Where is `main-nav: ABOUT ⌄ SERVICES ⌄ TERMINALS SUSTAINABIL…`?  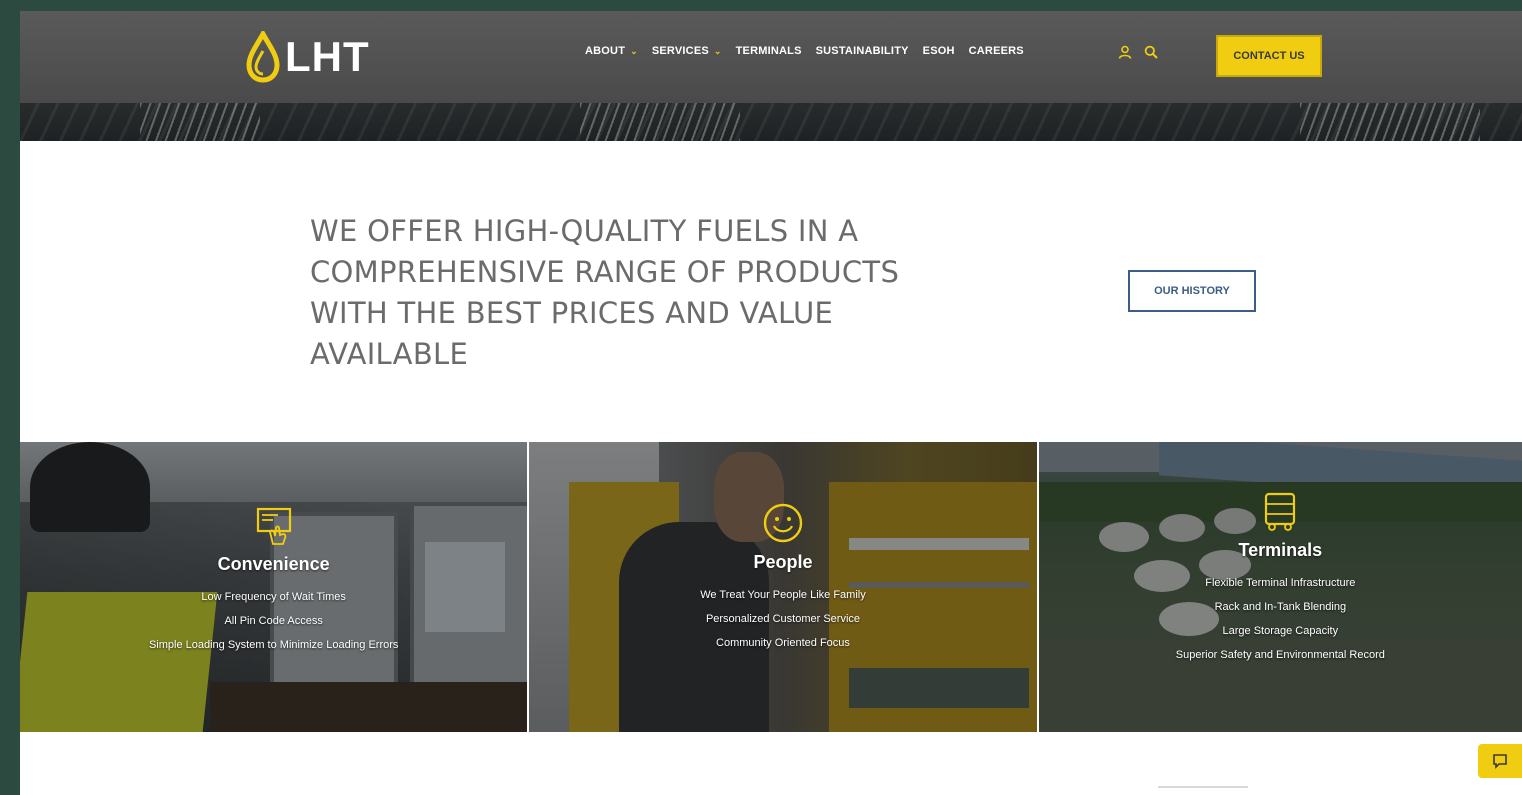 main-nav: ABOUT ⌄ SERVICES ⌄ TERMINALS SUSTAINABIL… is located at coordinates (804, 51).